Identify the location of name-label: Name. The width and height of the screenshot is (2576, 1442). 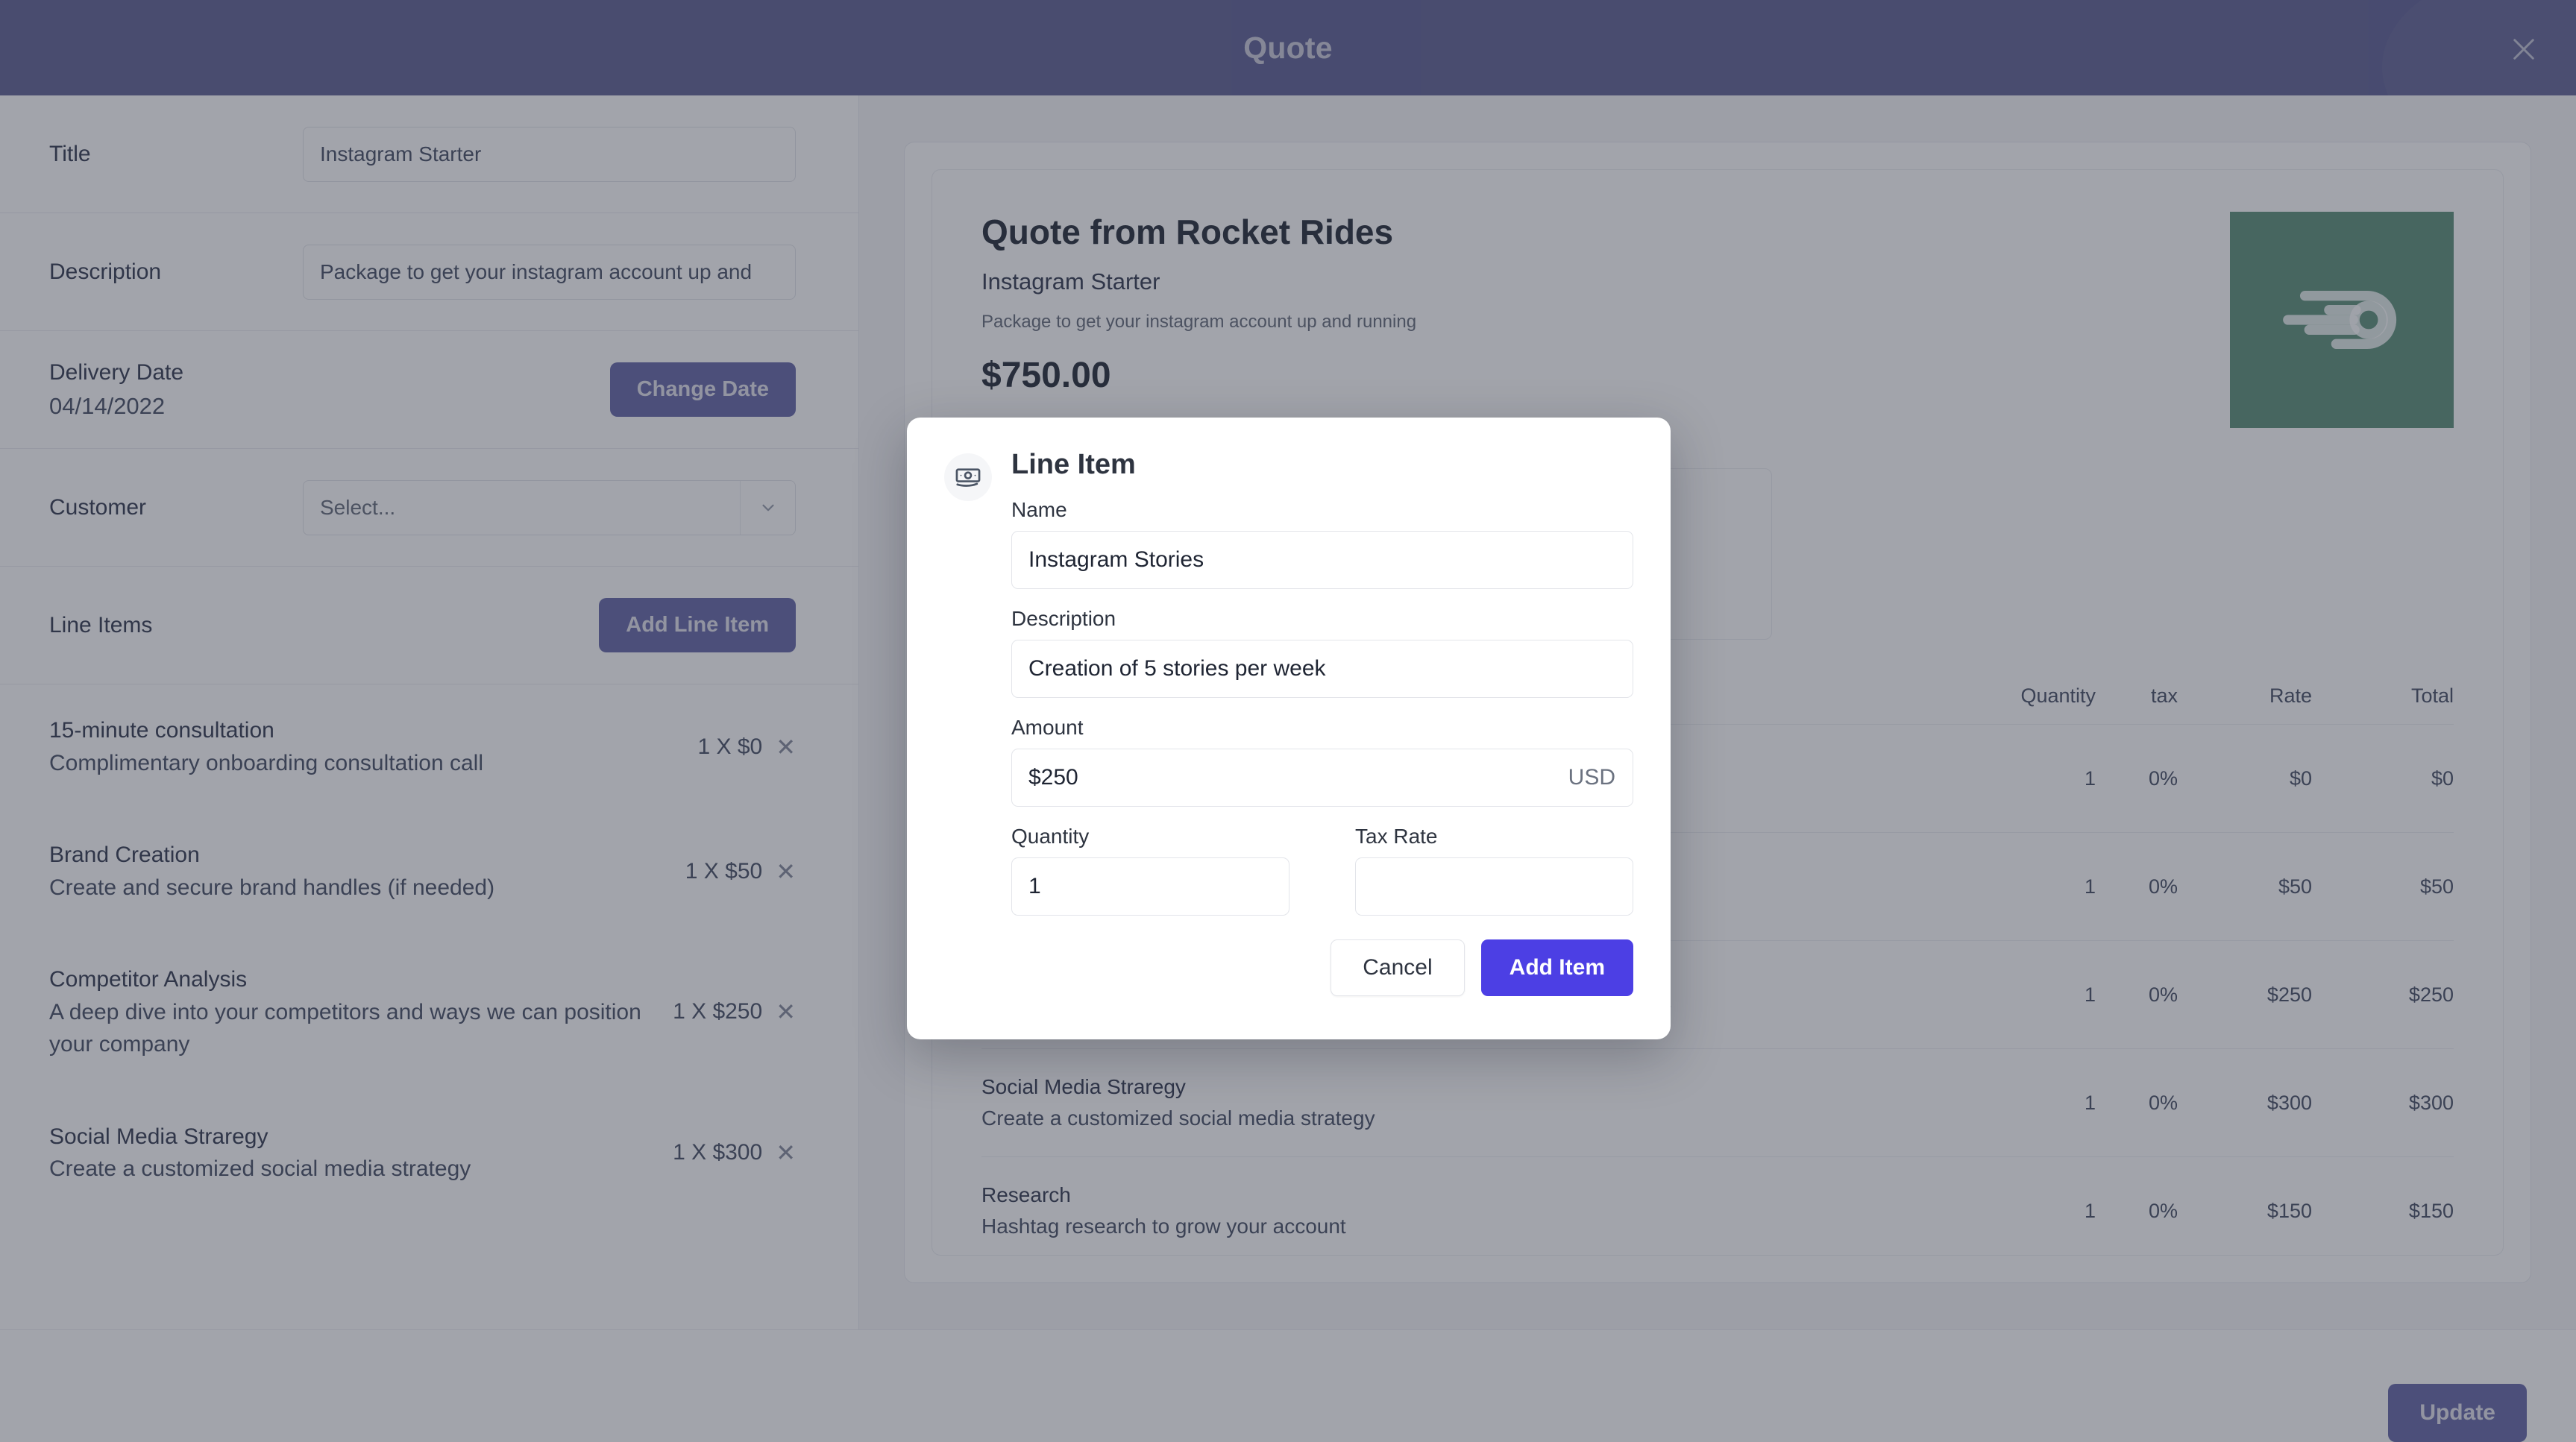
(1039, 510).